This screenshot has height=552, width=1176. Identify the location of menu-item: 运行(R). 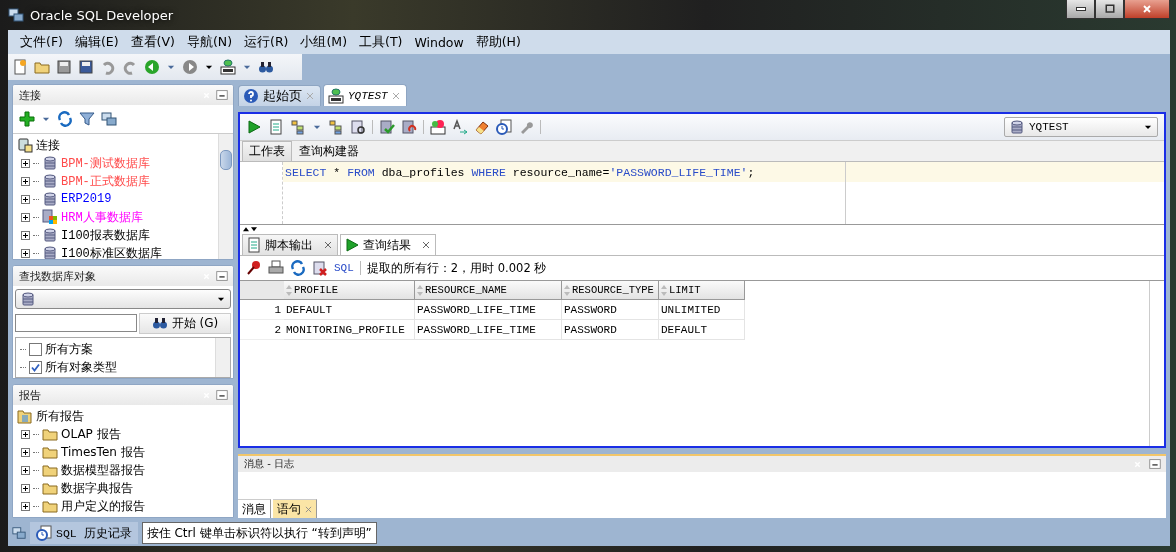
(266, 42).